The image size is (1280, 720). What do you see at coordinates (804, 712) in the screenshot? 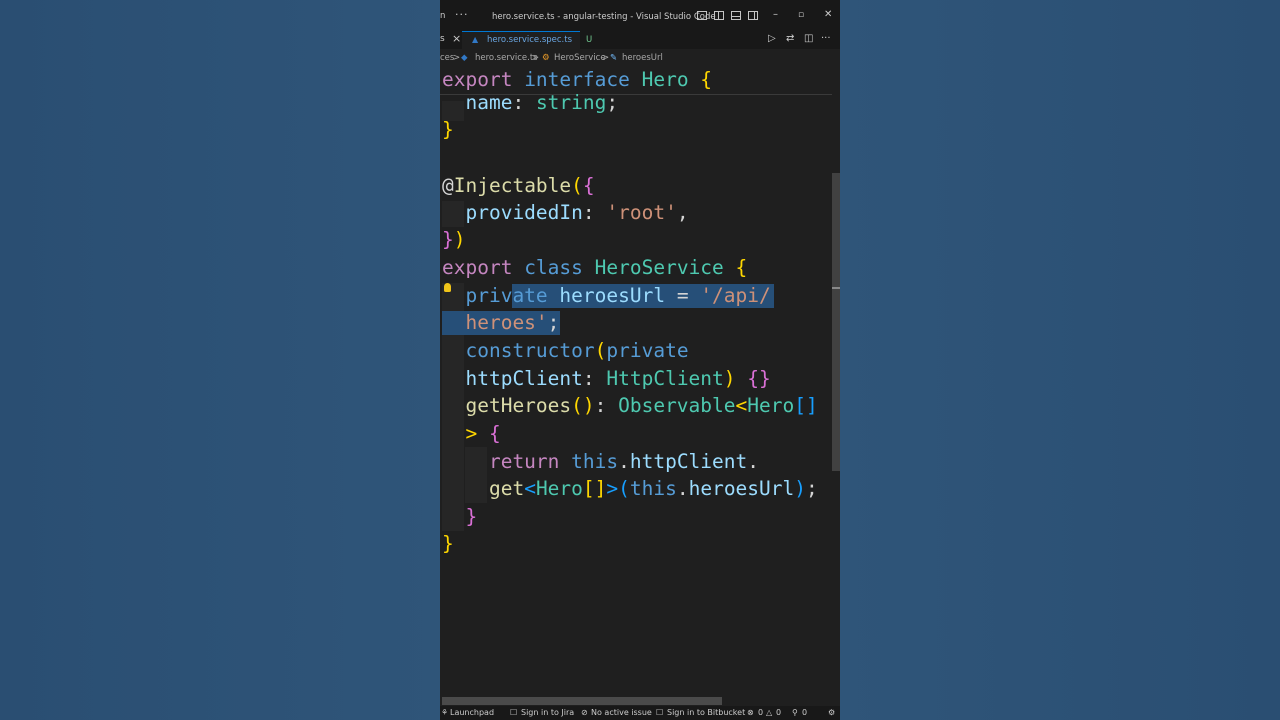
I see `ports-count: 0` at bounding box center [804, 712].